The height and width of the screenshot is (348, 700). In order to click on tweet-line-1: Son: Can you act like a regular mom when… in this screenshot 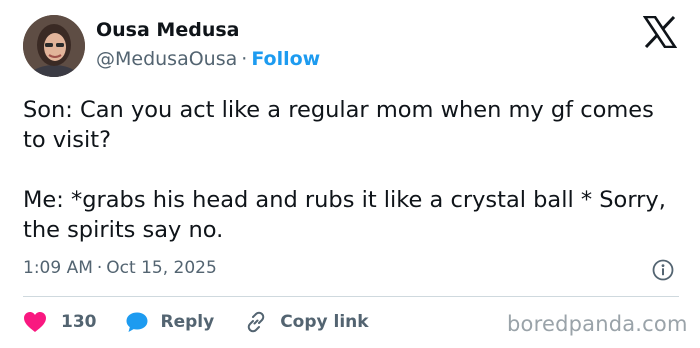, I will do `click(338, 125)`.